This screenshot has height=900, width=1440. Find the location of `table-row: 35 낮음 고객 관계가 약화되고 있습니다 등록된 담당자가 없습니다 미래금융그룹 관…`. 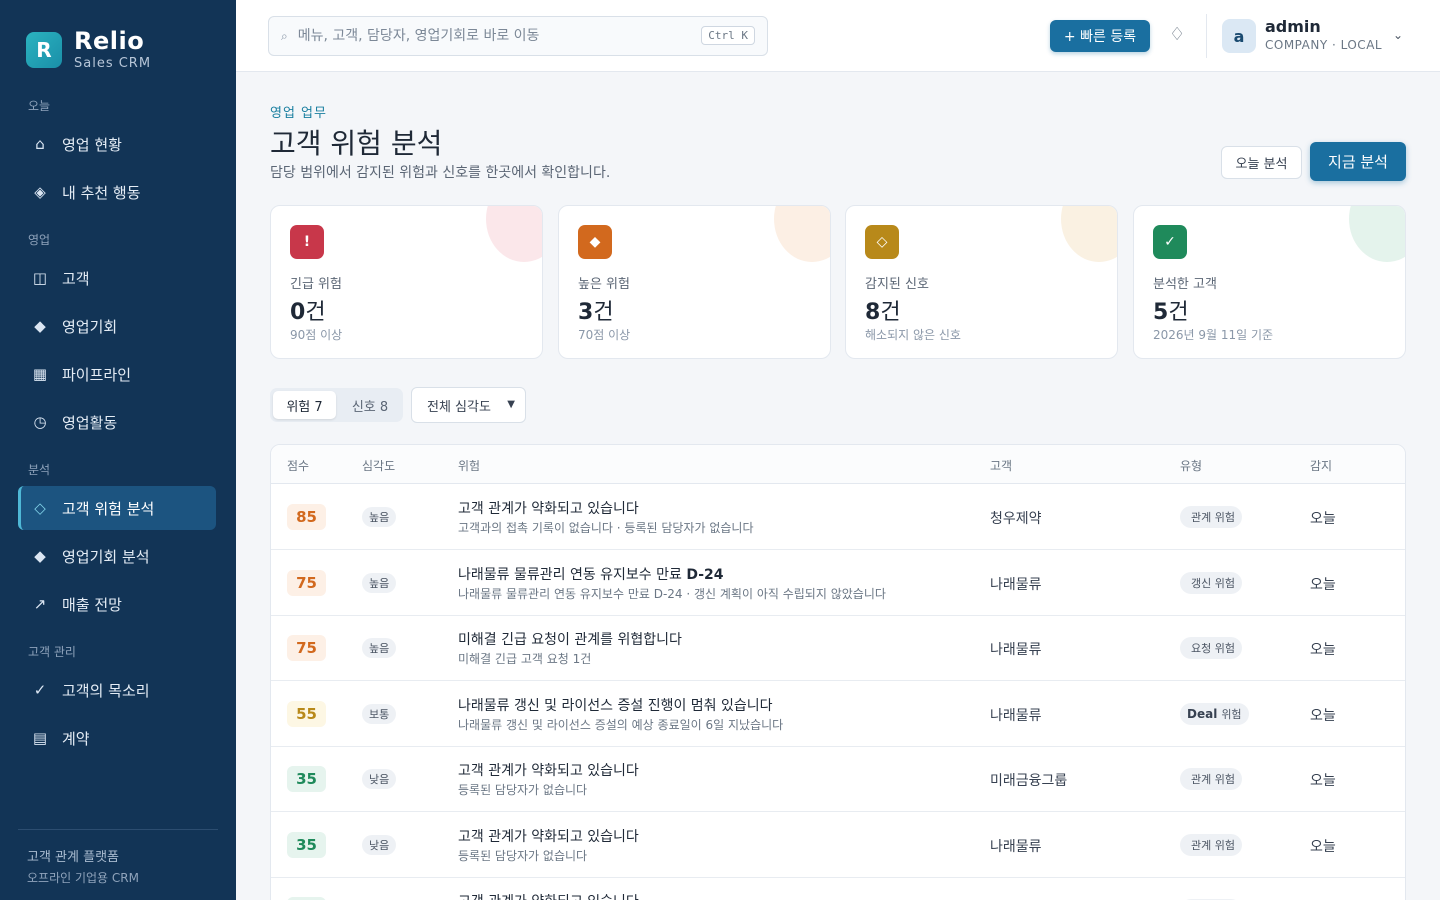

table-row: 35 낮음 고객 관계가 약화되고 있습니다 등록된 담당자가 없습니다 미래금융그룹 관… is located at coordinates (838, 779).